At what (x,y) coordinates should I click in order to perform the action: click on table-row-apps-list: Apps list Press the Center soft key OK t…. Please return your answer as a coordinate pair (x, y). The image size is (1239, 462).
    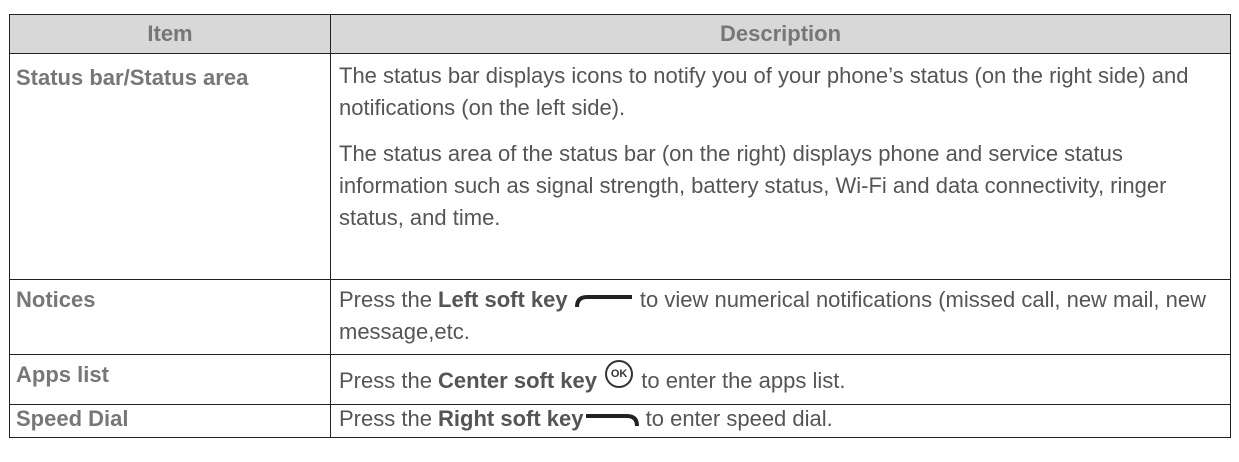
    Looking at the image, I should click on (620, 379).